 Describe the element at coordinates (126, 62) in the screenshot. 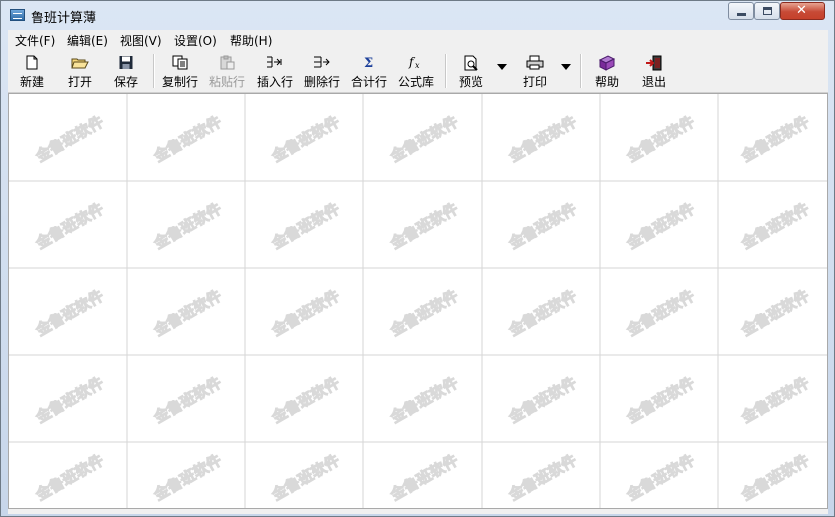

I see `save-disk-icon` at that location.